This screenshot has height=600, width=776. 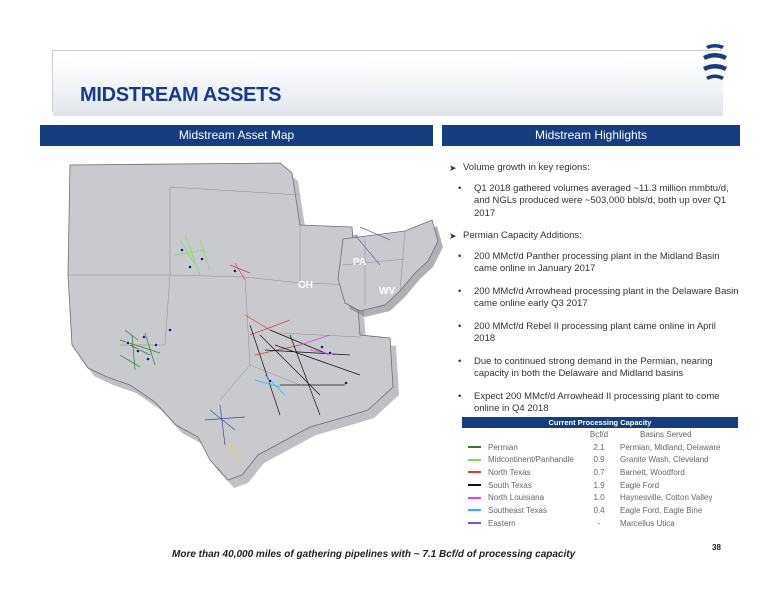 What do you see at coordinates (591, 135) in the screenshot?
I see `highlights-section-header: Midstream Highlights` at bounding box center [591, 135].